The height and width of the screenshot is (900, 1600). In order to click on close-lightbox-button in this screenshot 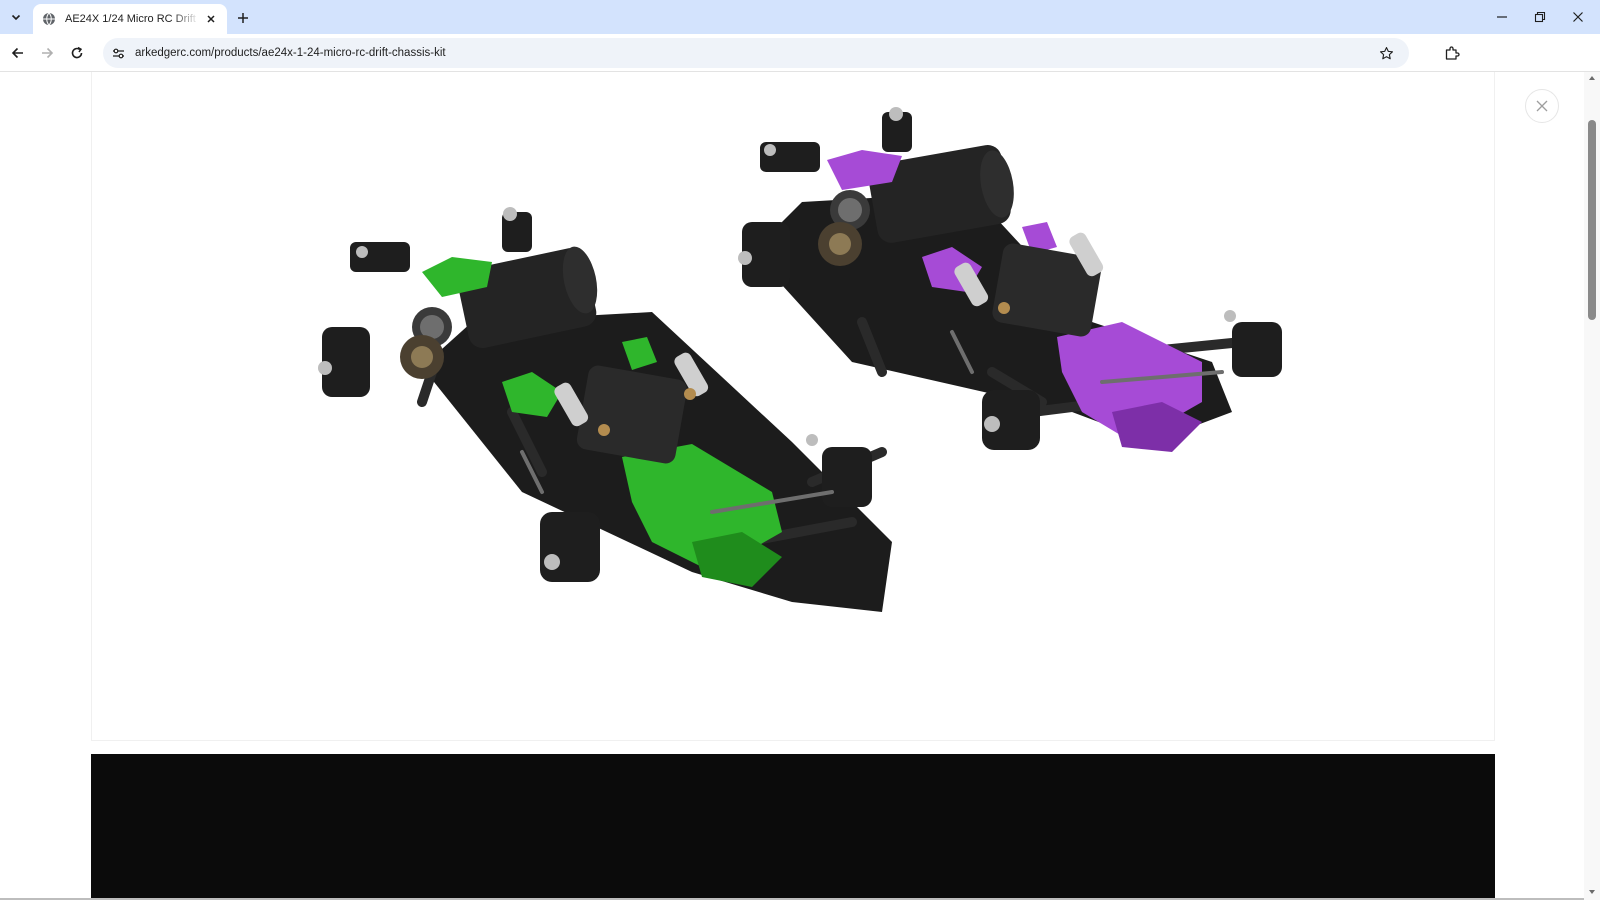, I will do `click(1542, 106)`.